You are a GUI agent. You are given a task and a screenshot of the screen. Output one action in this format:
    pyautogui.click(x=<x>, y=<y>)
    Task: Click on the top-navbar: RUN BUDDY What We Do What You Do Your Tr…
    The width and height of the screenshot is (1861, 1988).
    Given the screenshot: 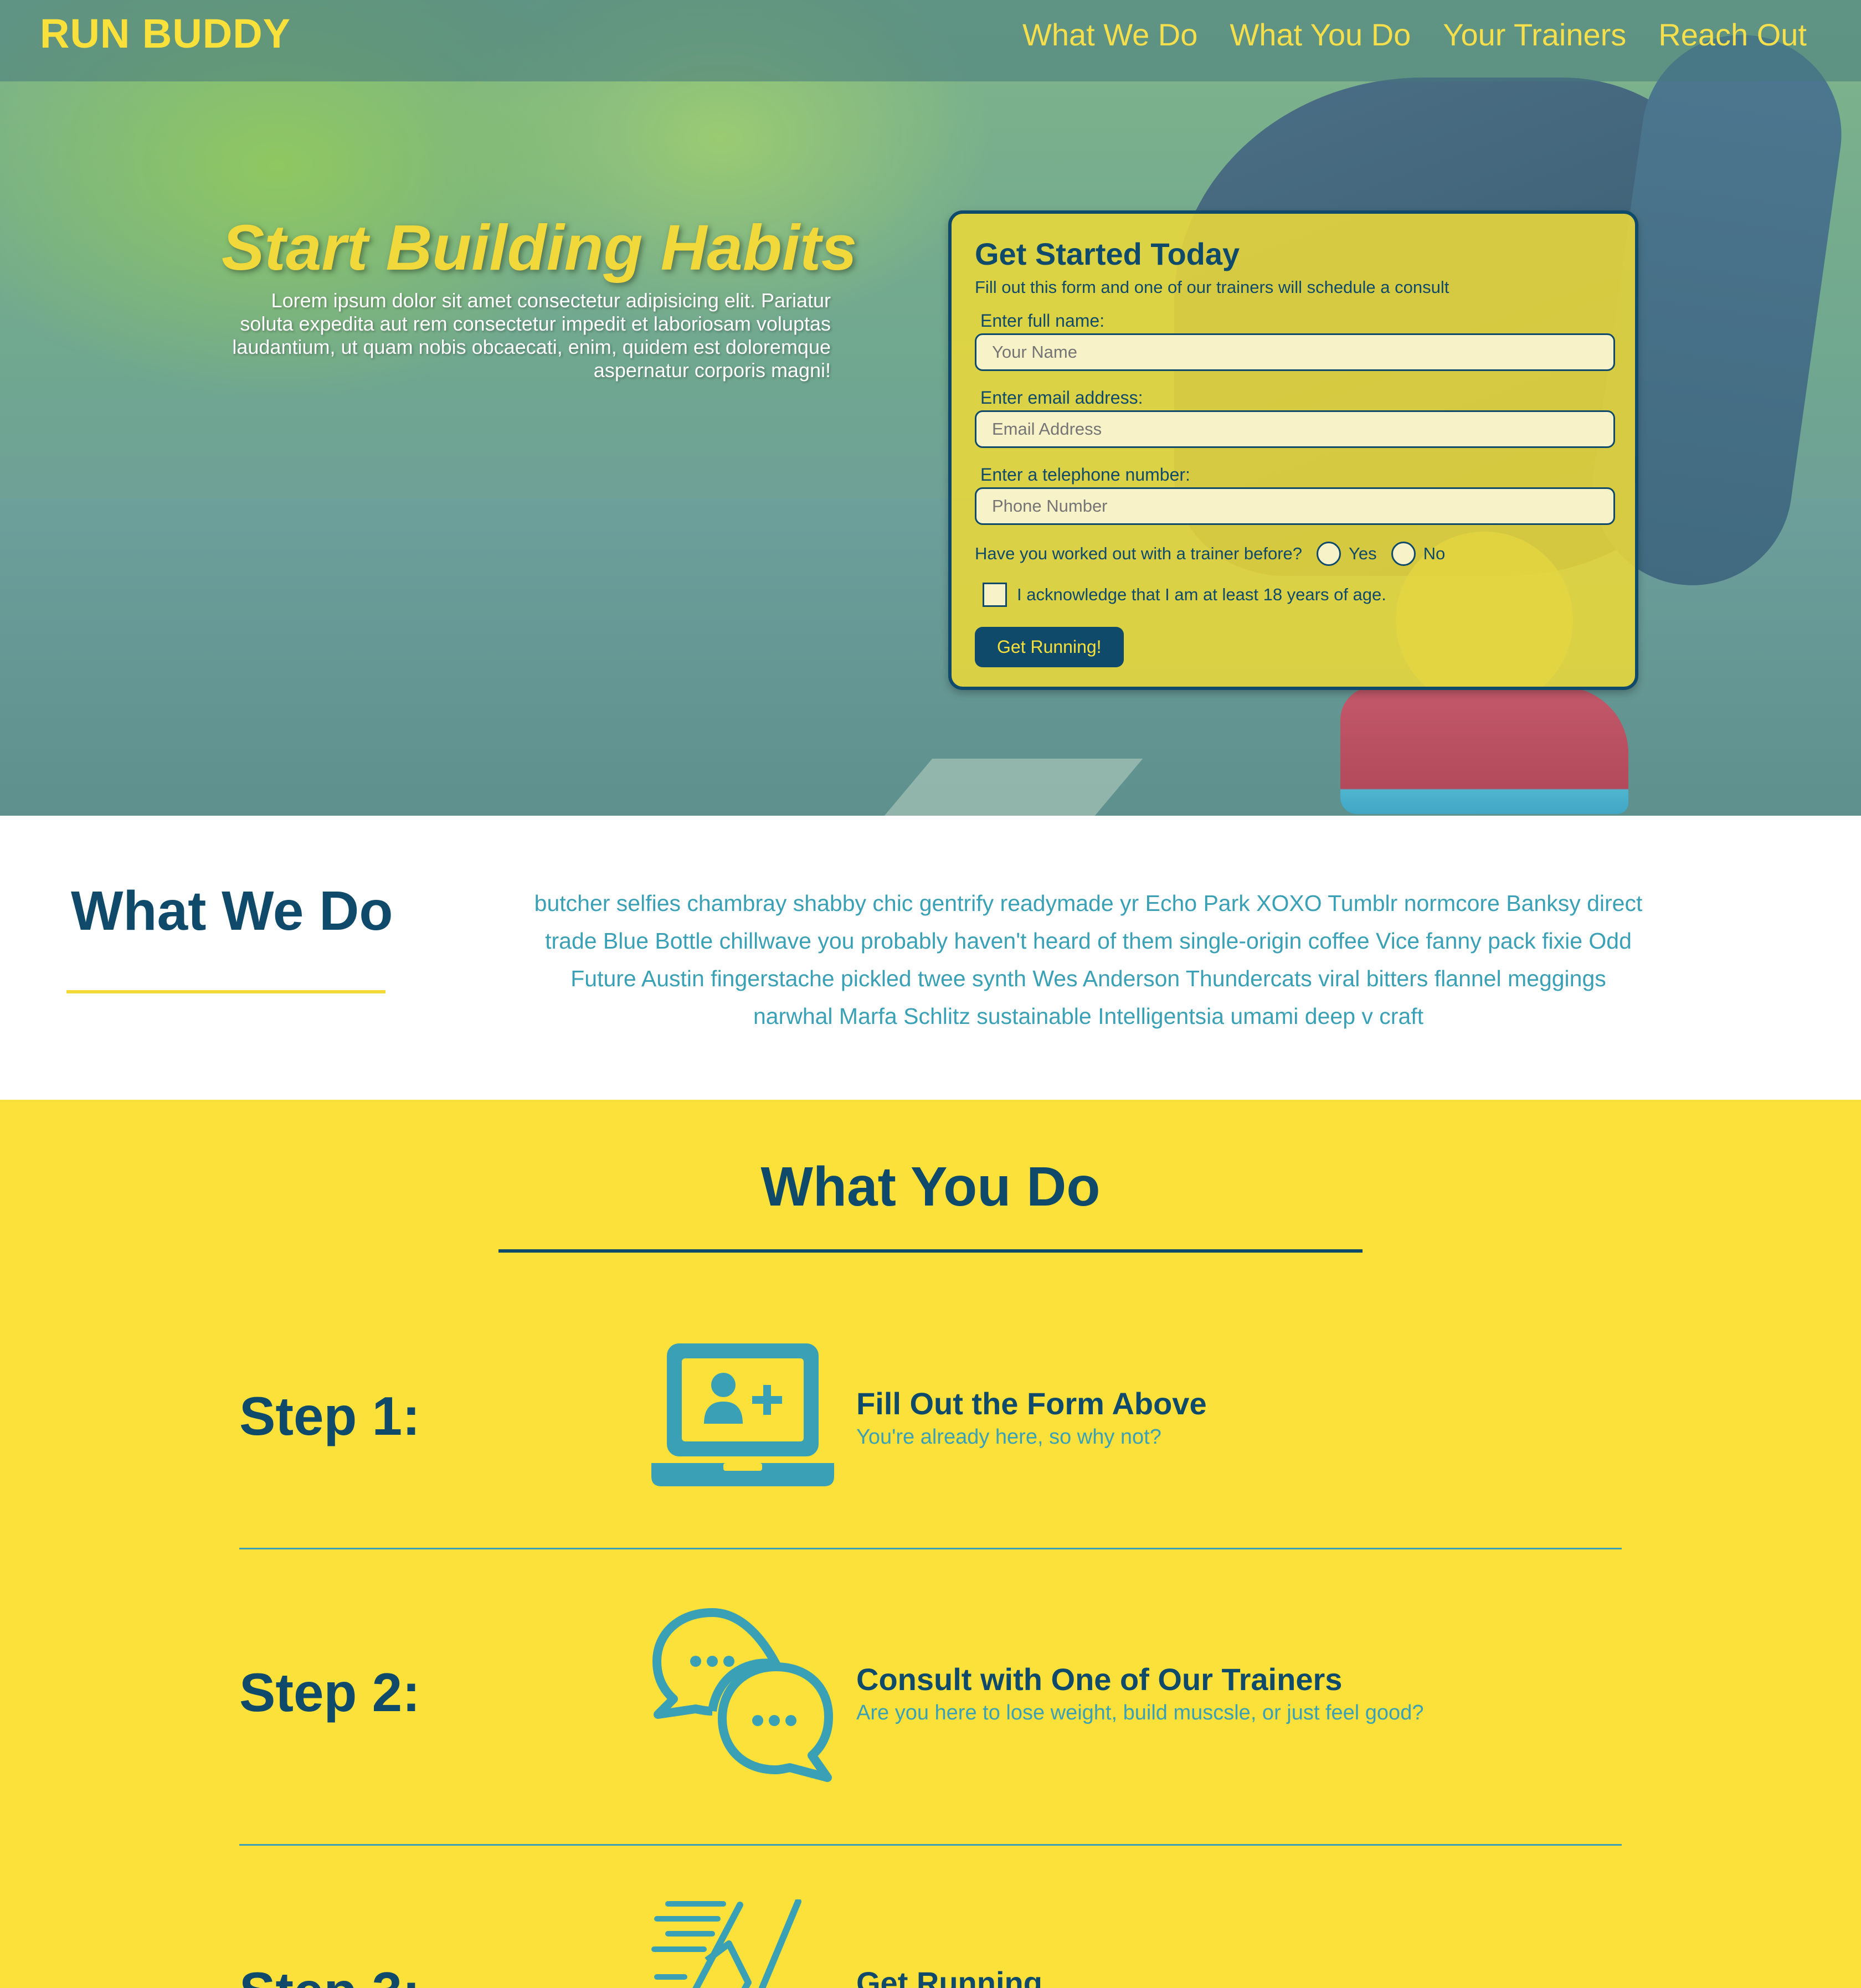 What is the action you would take?
    pyautogui.click(x=930, y=40)
    